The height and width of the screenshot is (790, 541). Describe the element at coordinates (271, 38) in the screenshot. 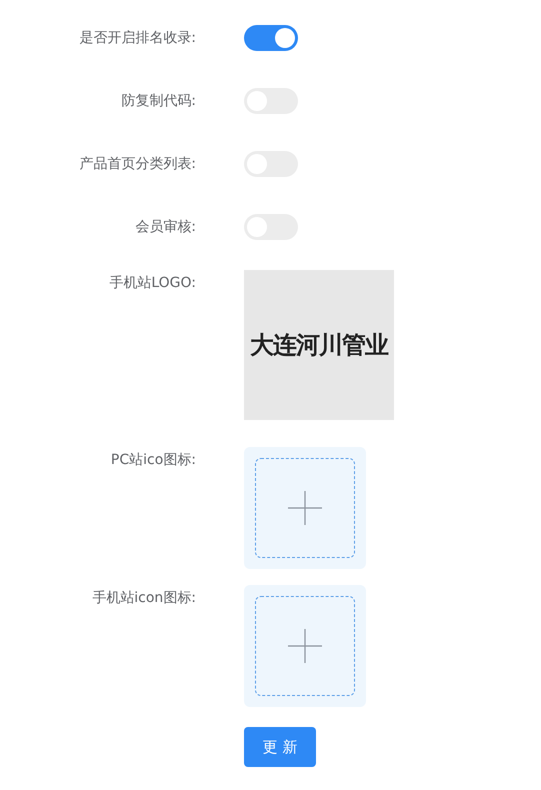

I see `toggle-switch` at that location.